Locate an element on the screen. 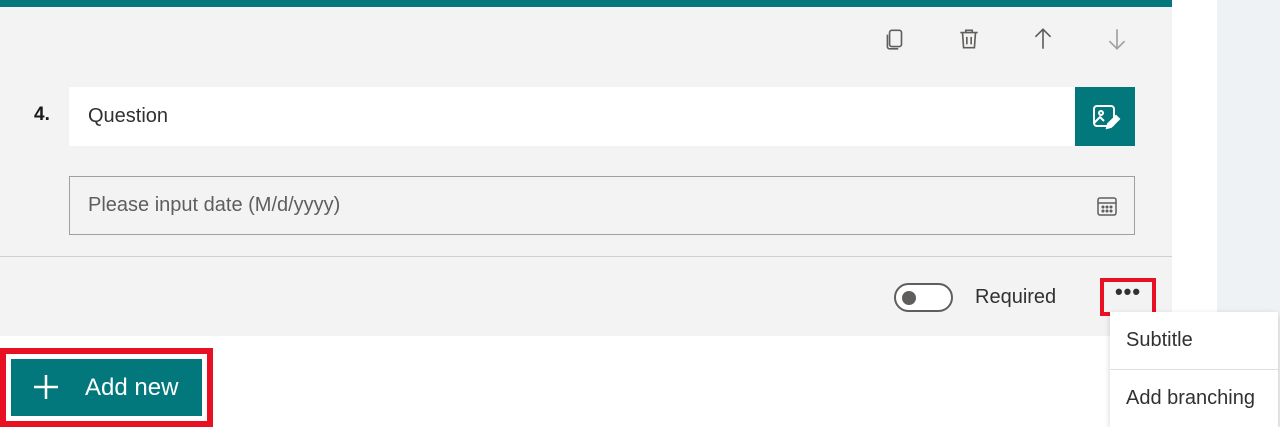 The width and height of the screenshot is (1280, 427). insert-media-button is located at coordinates (1105, 116).